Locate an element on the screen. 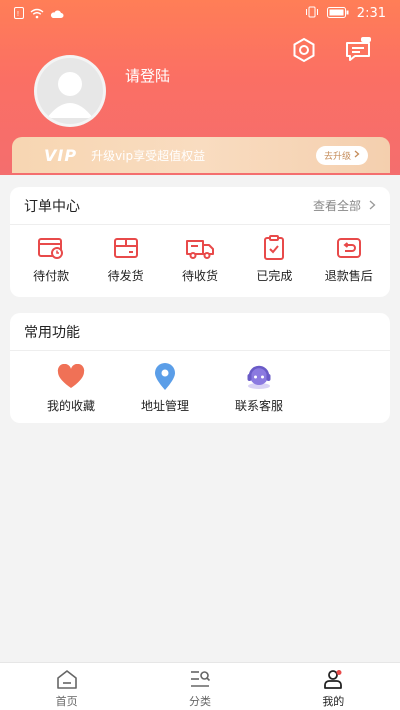 Image resolution: width=400 pixels, height=710 pixels. common-item-label: 我的收藏 is located at coordinates (70, 406).